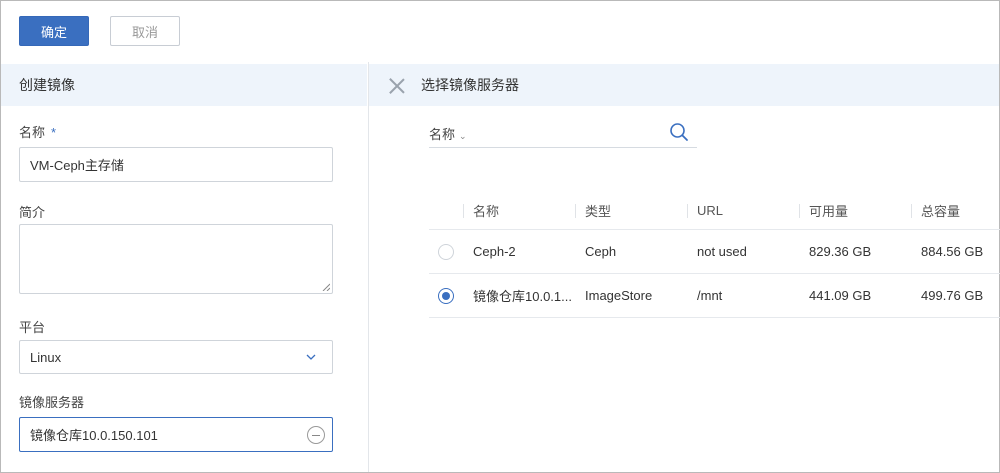 Image resolution: width=1000 pixels, height=473 pixels. I want to click on platform-label: 平台, so click(32, 327).